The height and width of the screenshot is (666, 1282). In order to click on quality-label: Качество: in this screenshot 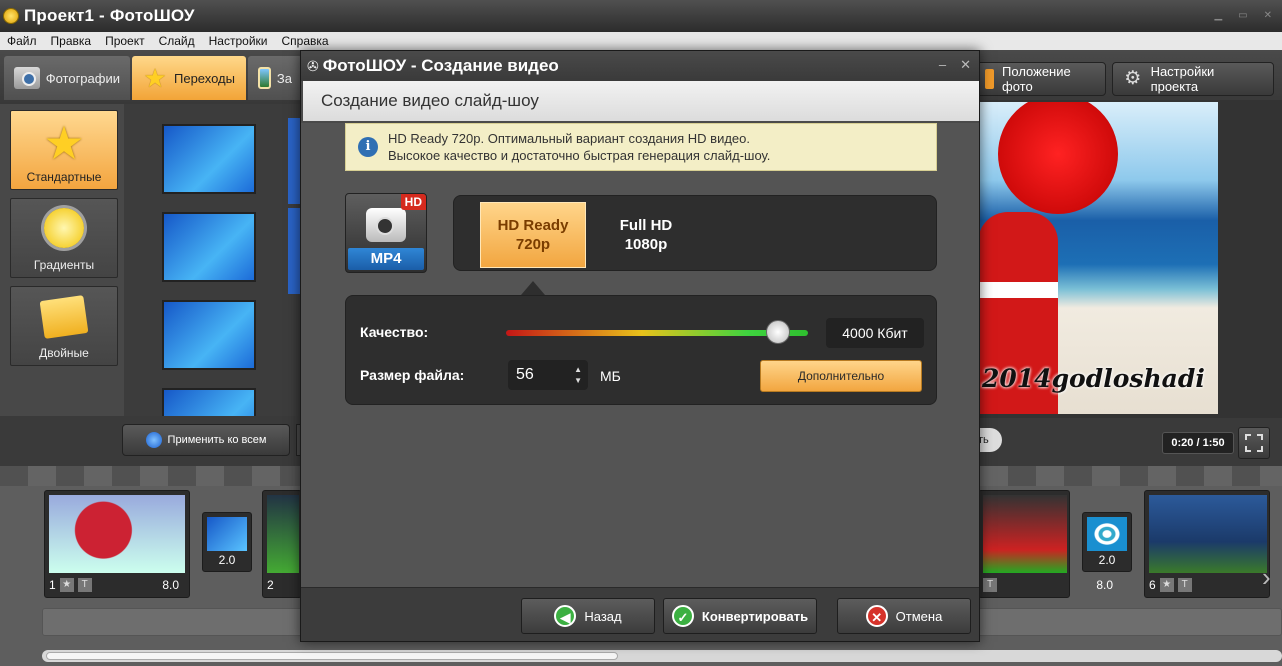, I will do `click(394, 332)`.